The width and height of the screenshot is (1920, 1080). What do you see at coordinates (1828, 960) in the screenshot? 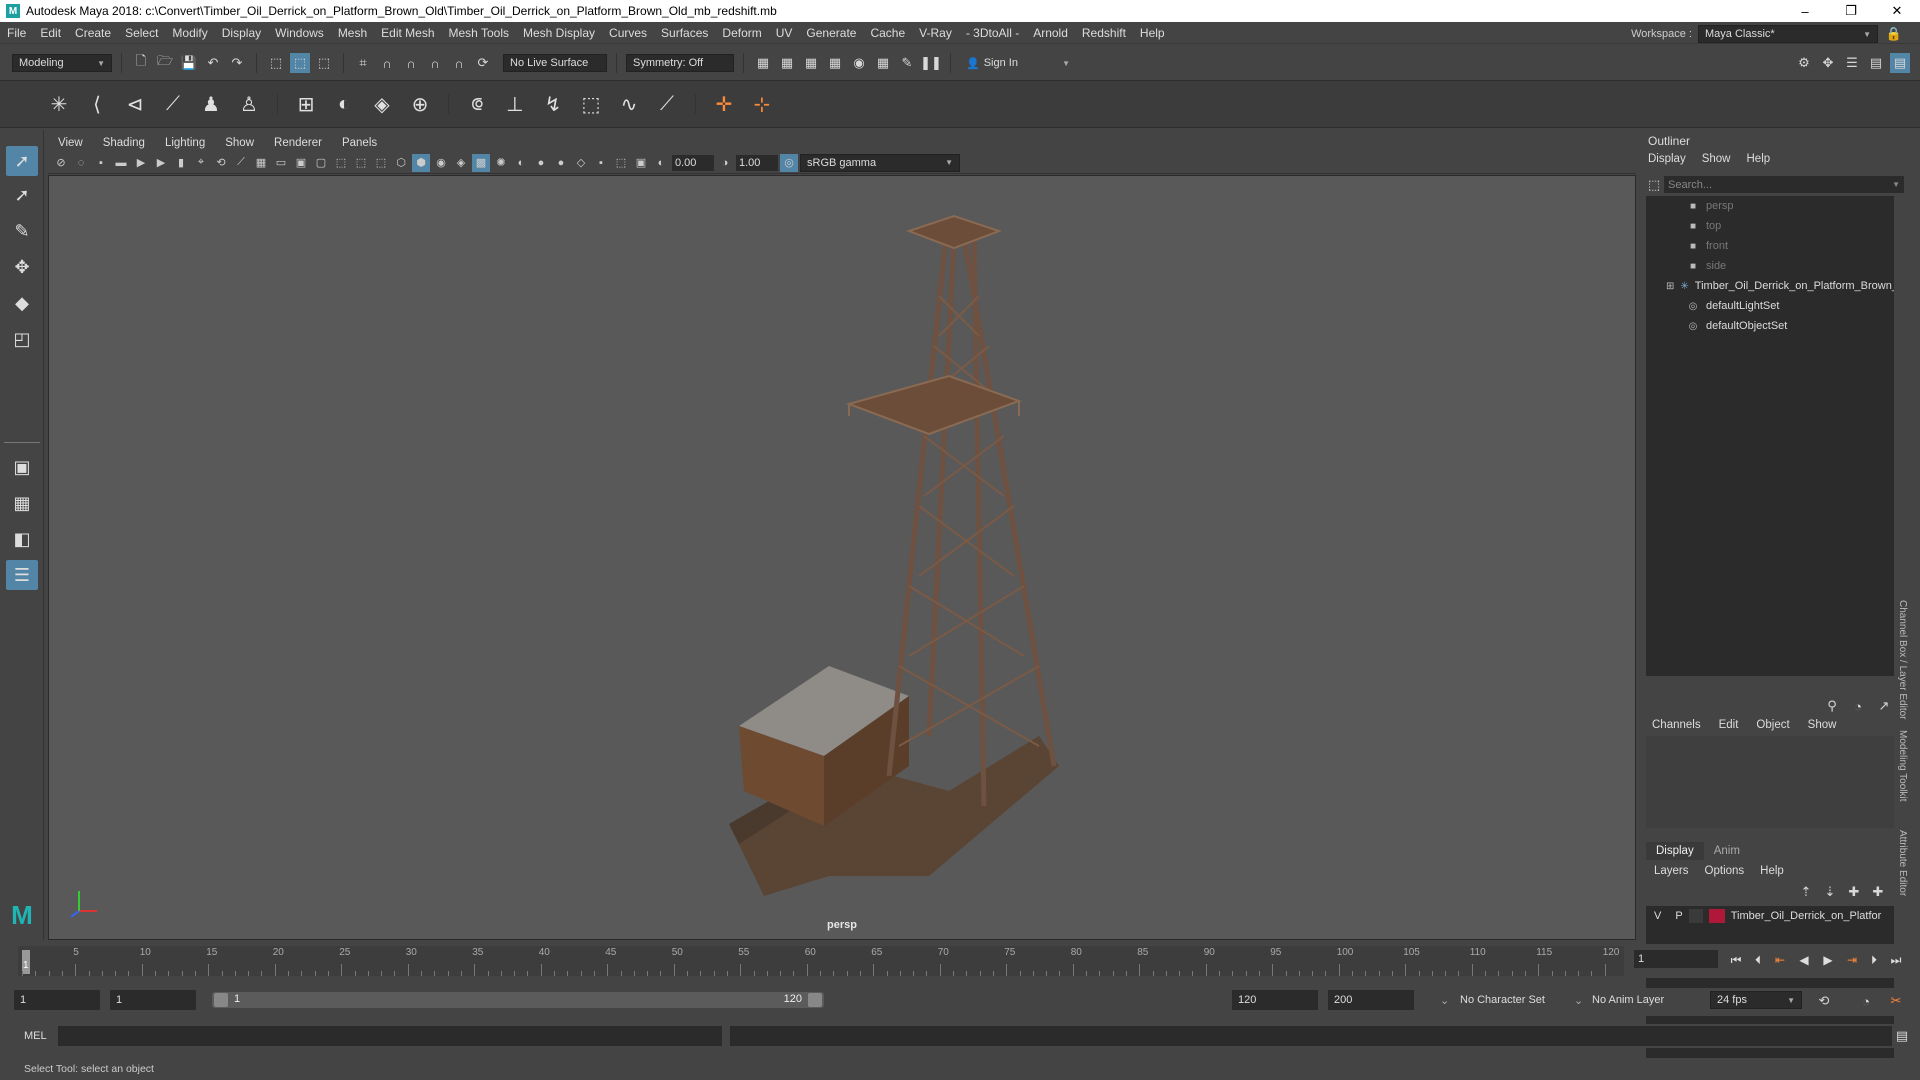
I see `play-forwards-icon: ▶` at bounding box center [1828, 960].